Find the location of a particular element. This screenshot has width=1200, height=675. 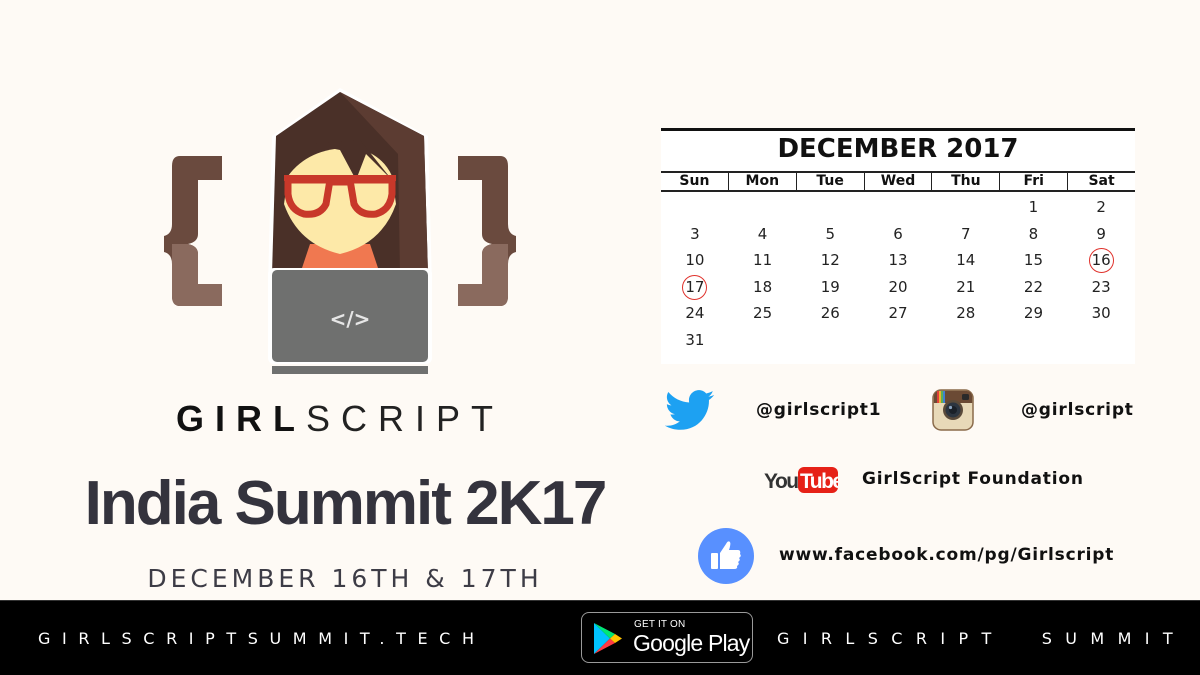

calendar-day: 11 is located at coordinates (763, 260).